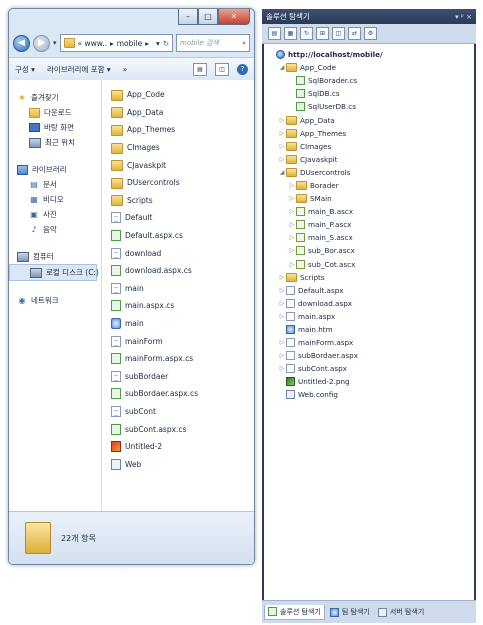 This screenshot has height=625, width=483. Describe the element at coordinates (369, 224) in the screenshot. I see `tree-node: ▷ main_P.ascx` at that location.